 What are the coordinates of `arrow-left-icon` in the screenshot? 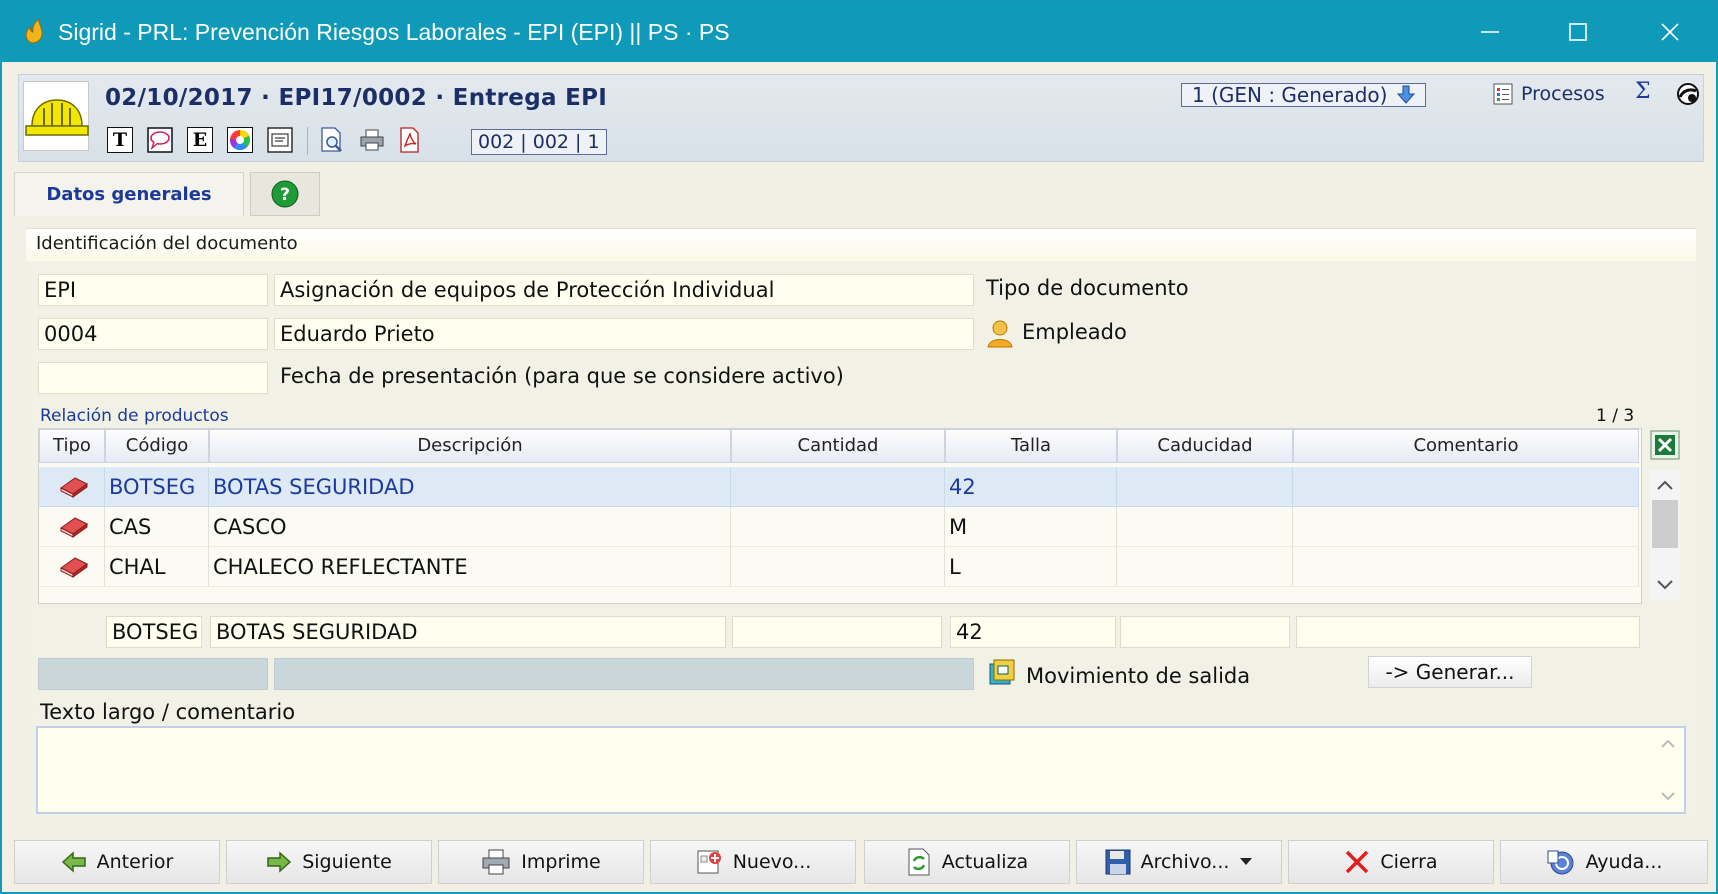 It's located at (73, 862).